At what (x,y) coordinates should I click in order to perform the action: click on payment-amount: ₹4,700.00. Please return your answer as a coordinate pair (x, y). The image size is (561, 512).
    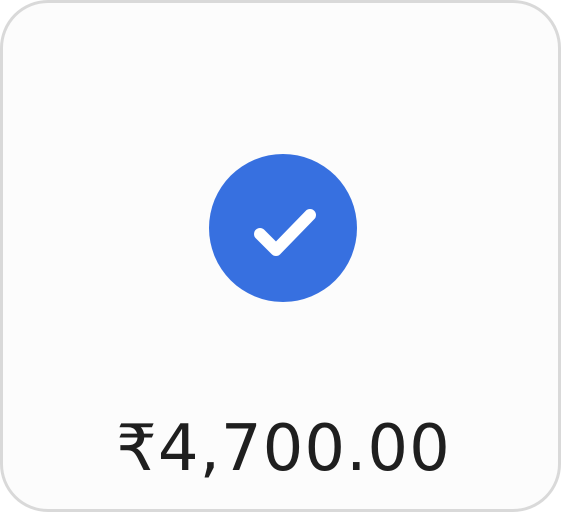
    Looking at the image, I should click on (283, 449).